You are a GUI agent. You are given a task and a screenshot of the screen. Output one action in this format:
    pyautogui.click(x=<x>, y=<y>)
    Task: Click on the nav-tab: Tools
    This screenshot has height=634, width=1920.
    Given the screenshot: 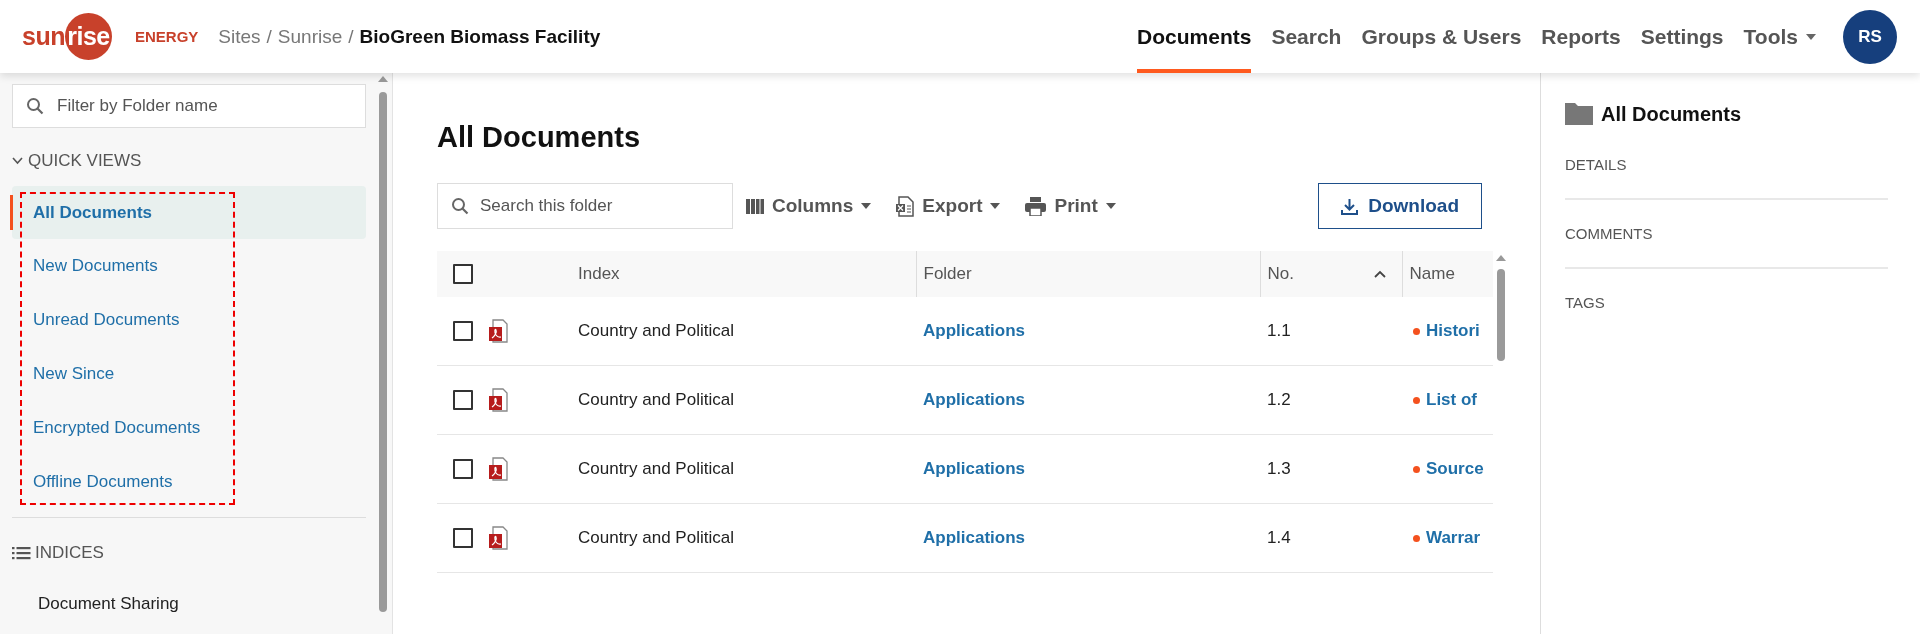 What is the action you would take?
    pyautogui.click(x=1779, y=36)
    